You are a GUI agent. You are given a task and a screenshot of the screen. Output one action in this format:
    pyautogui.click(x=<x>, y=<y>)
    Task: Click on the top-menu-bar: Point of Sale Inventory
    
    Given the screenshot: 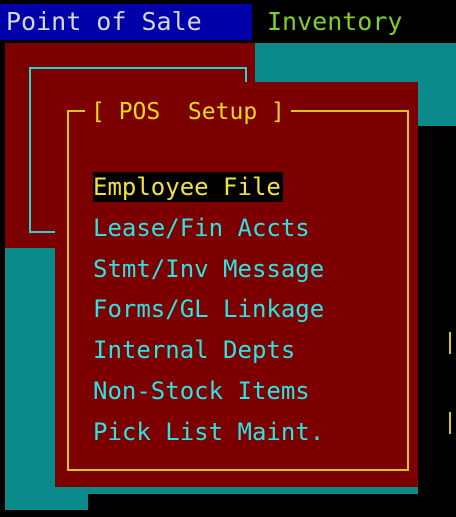 What is the action you would take?
    pyautogui.click(x=228, y=21)
    